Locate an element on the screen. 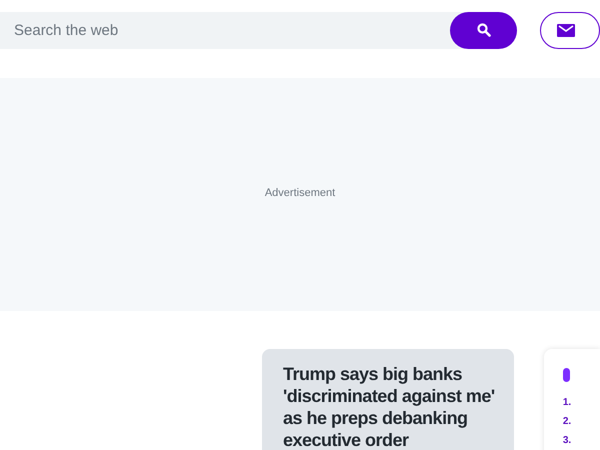 The image size is (600, 450). search-icon is located at coordinates (483, 30).